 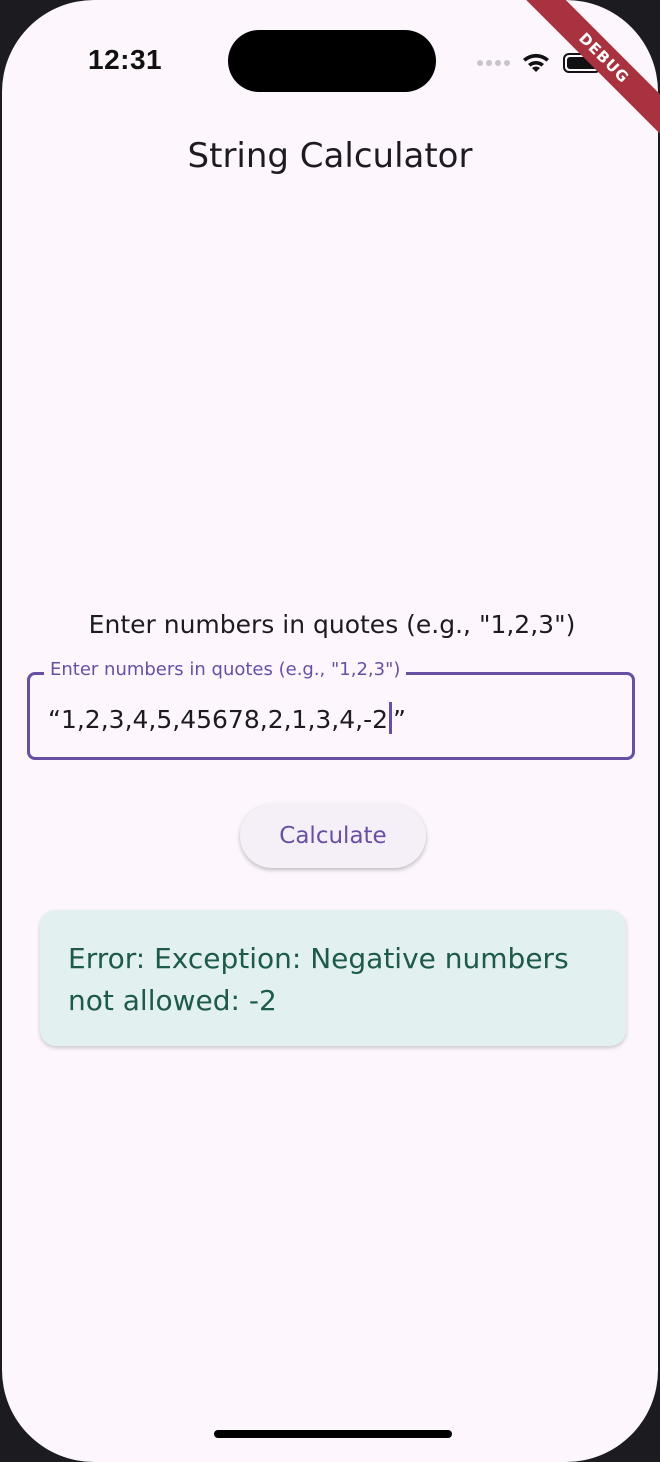 I want to click on status-time: 12:31, so click(x=125, y=59).